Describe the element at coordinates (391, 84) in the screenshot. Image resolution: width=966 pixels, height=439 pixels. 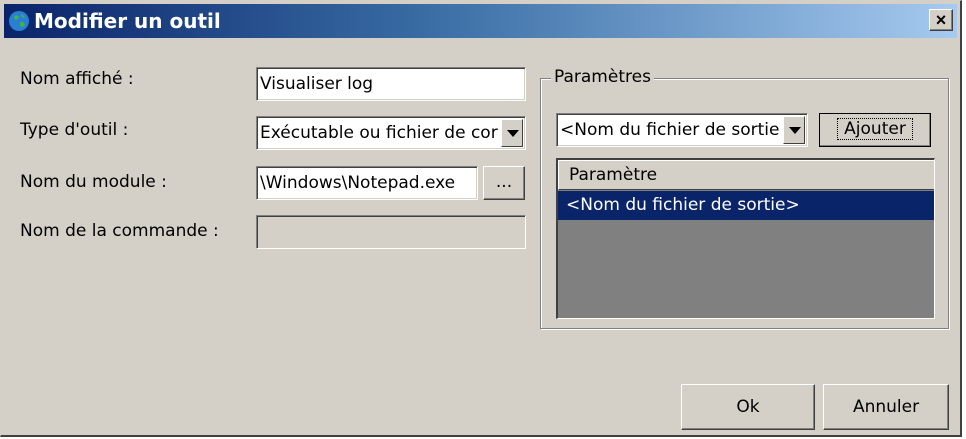
I see `display-name-input: Visualiser log` at that location.